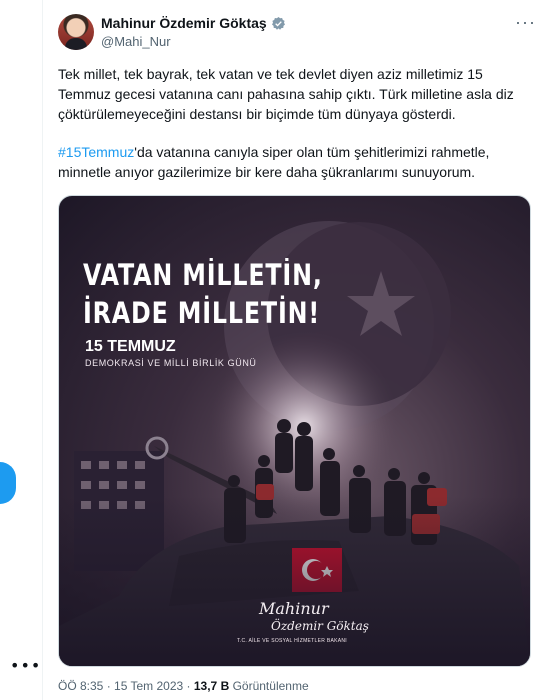 This screenshot has width=548, height=700. Describe the element at coordinates (25, 665) in the screenshot. I see `more-options-icon: •••` at that location.